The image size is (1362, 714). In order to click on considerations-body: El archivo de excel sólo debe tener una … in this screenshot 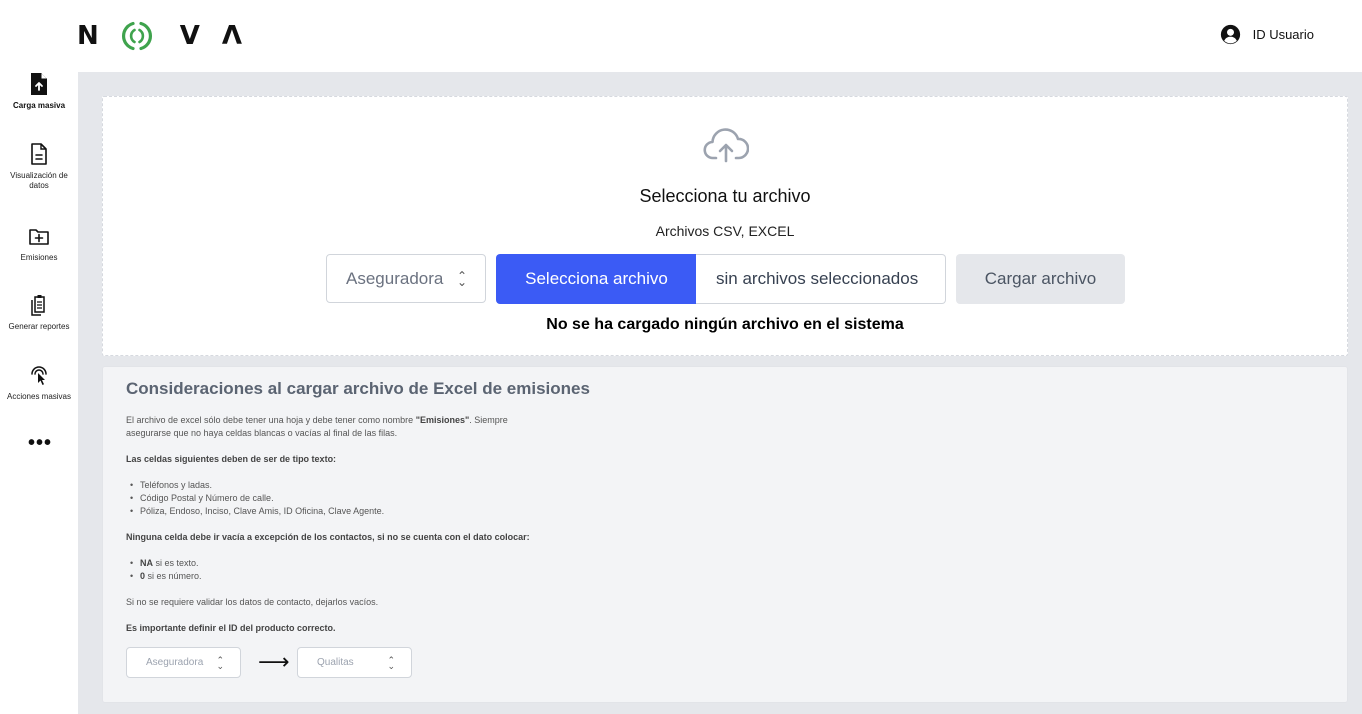, I will do `click(336, 531)`.